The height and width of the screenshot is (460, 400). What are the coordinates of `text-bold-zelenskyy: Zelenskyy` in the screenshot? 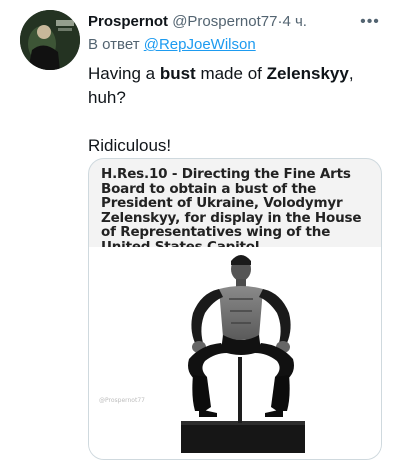 It's located at (307, 73).